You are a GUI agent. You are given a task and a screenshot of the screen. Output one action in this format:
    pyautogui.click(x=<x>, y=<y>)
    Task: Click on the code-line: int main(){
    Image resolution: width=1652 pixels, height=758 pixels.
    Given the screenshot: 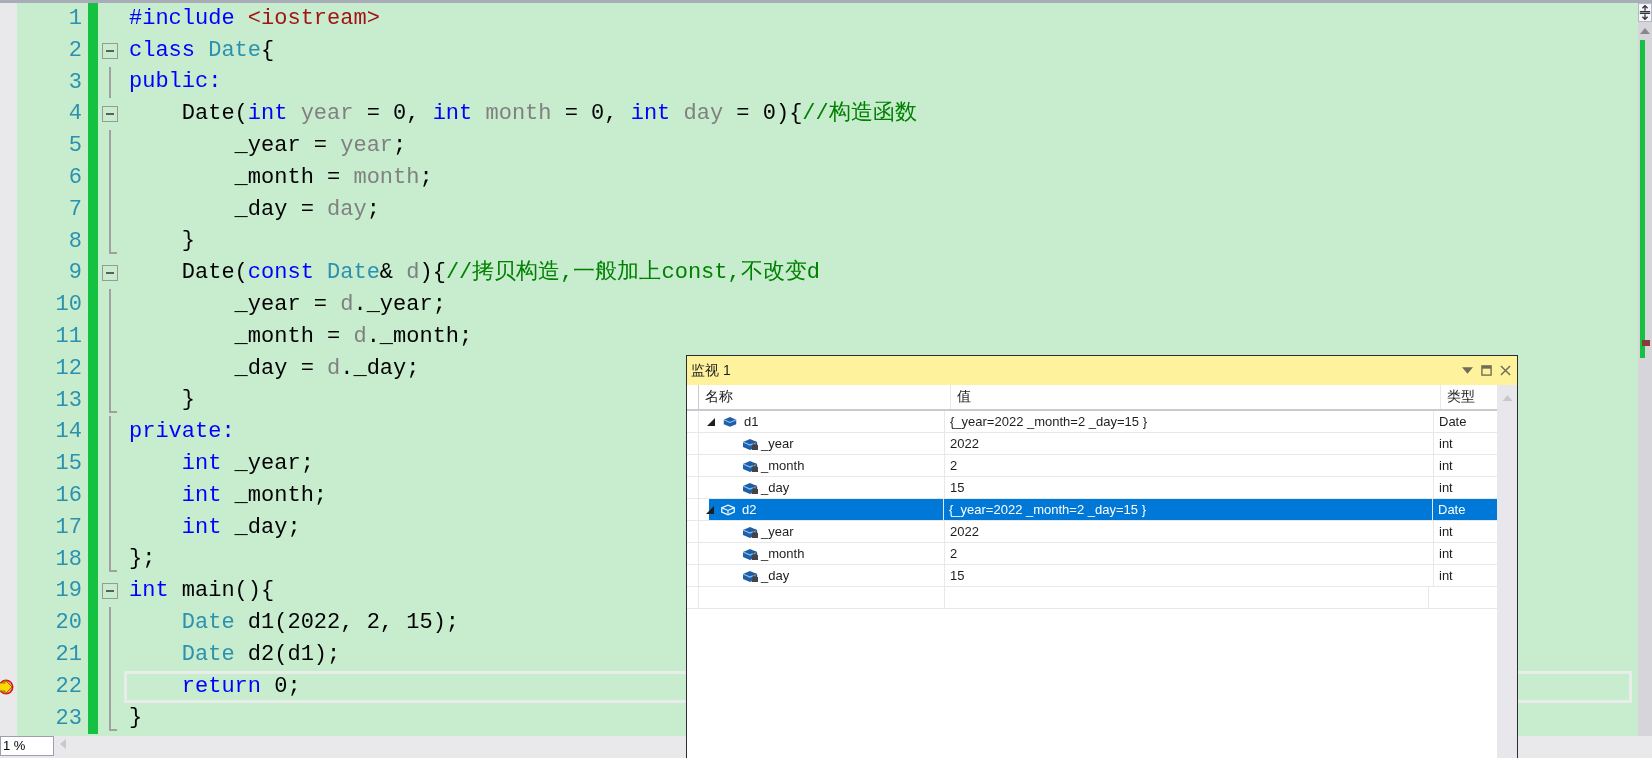 What is the action you would take?
    pyautogui.click(x=201, y=591)
    